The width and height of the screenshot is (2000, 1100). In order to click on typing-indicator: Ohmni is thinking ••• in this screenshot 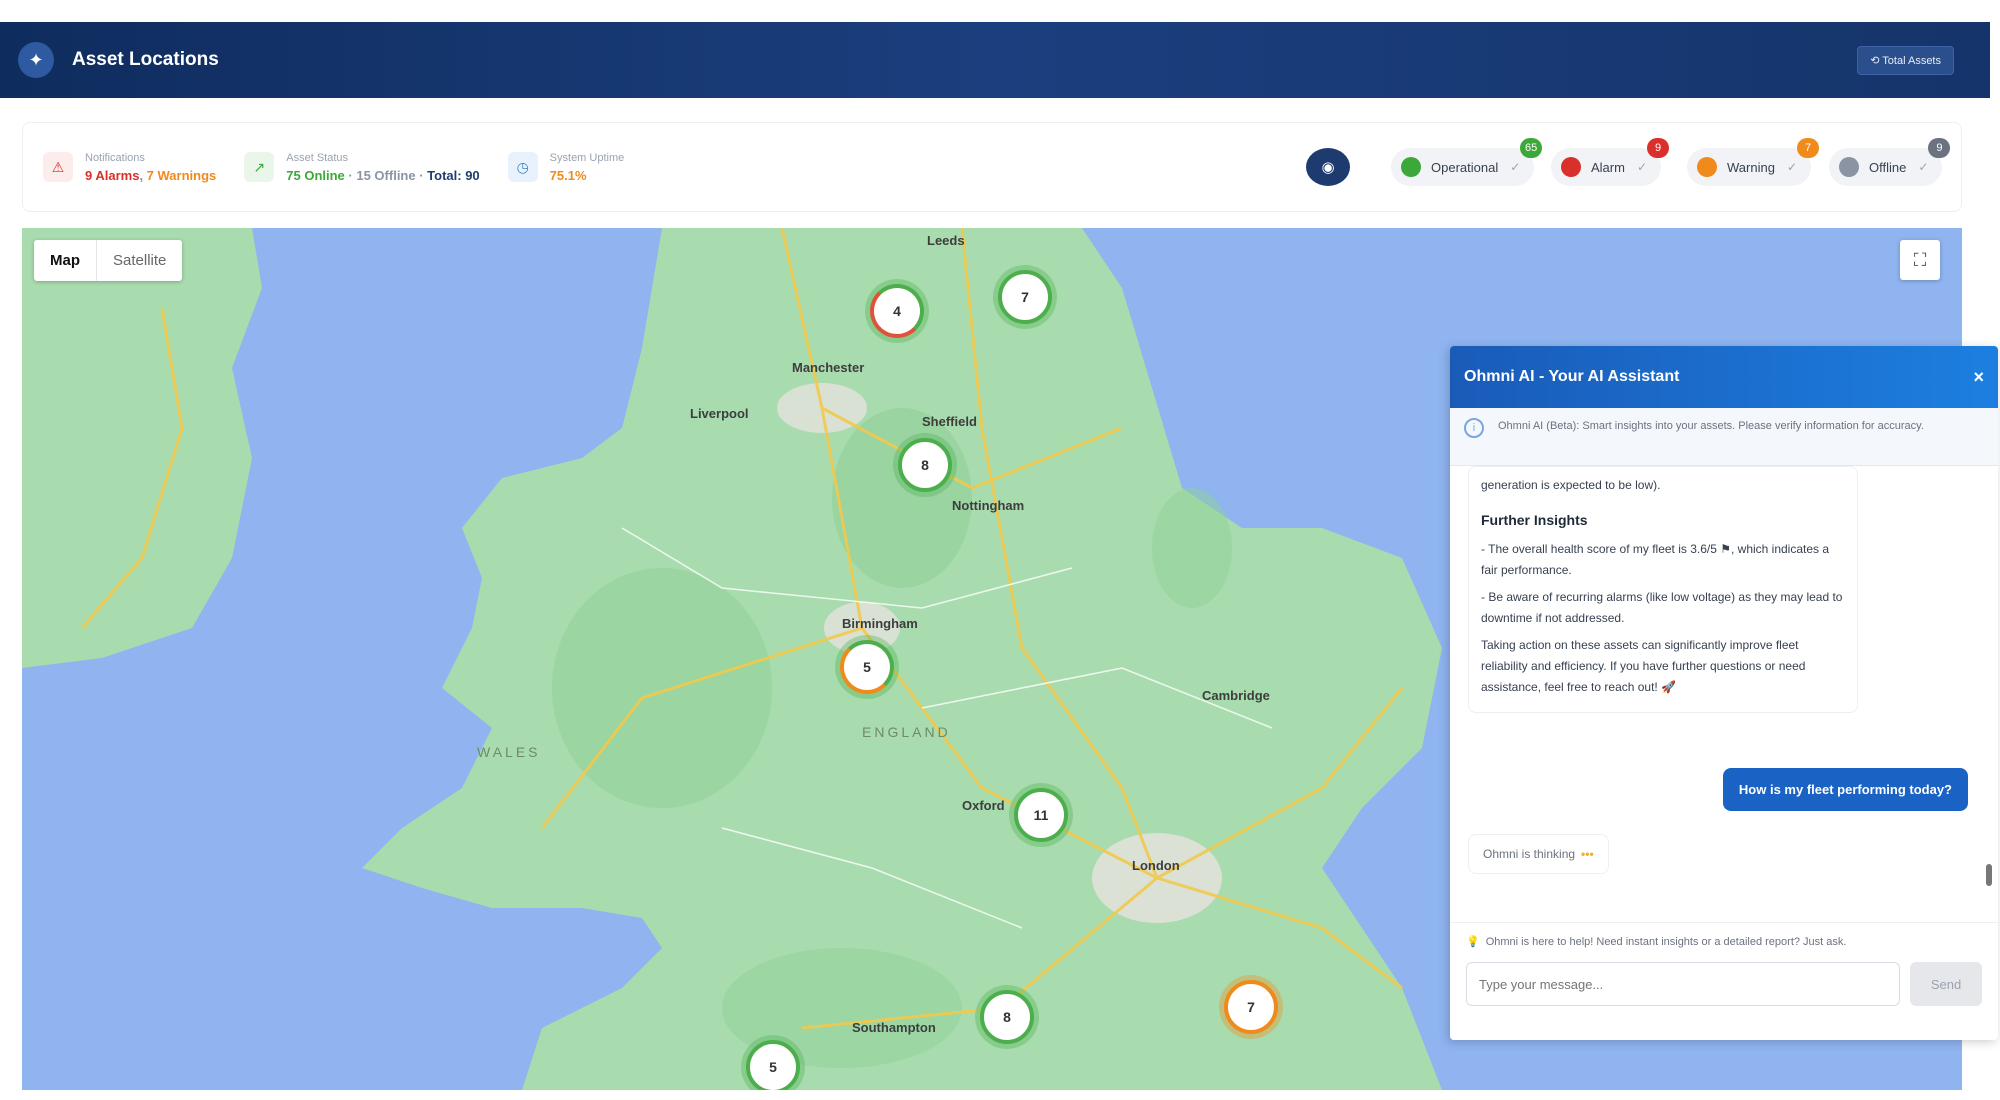, I will do `click(1538, 854)`.